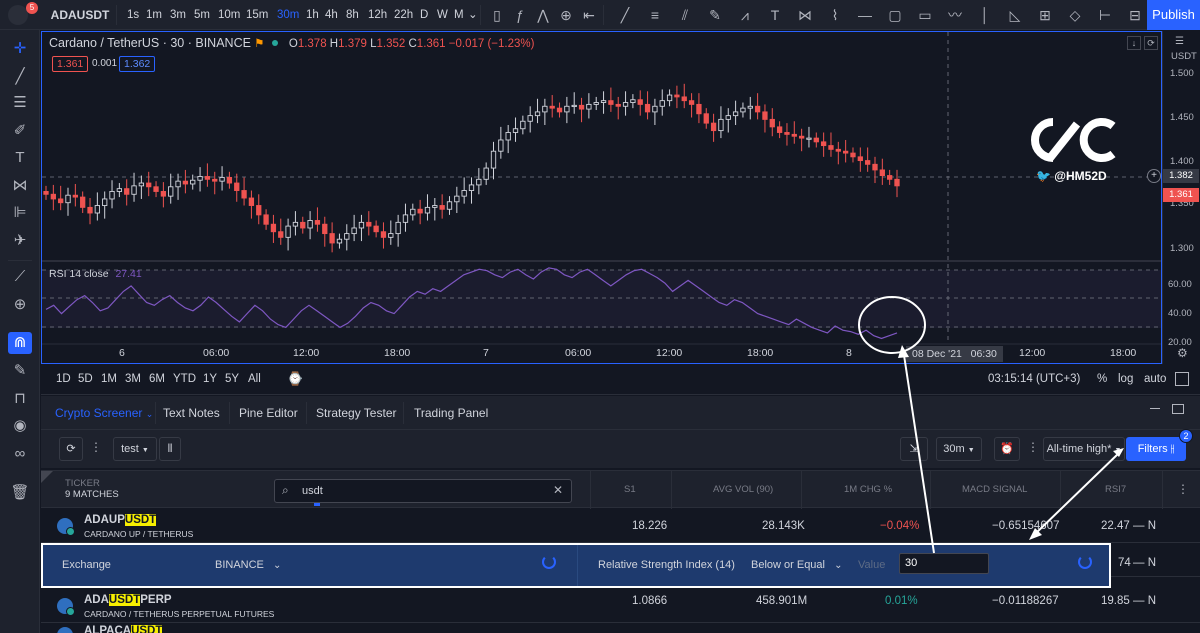 The width and height of the screenshot is (1200, 633). I want to click on timeframe-3m: 3m, so click(178, 15).